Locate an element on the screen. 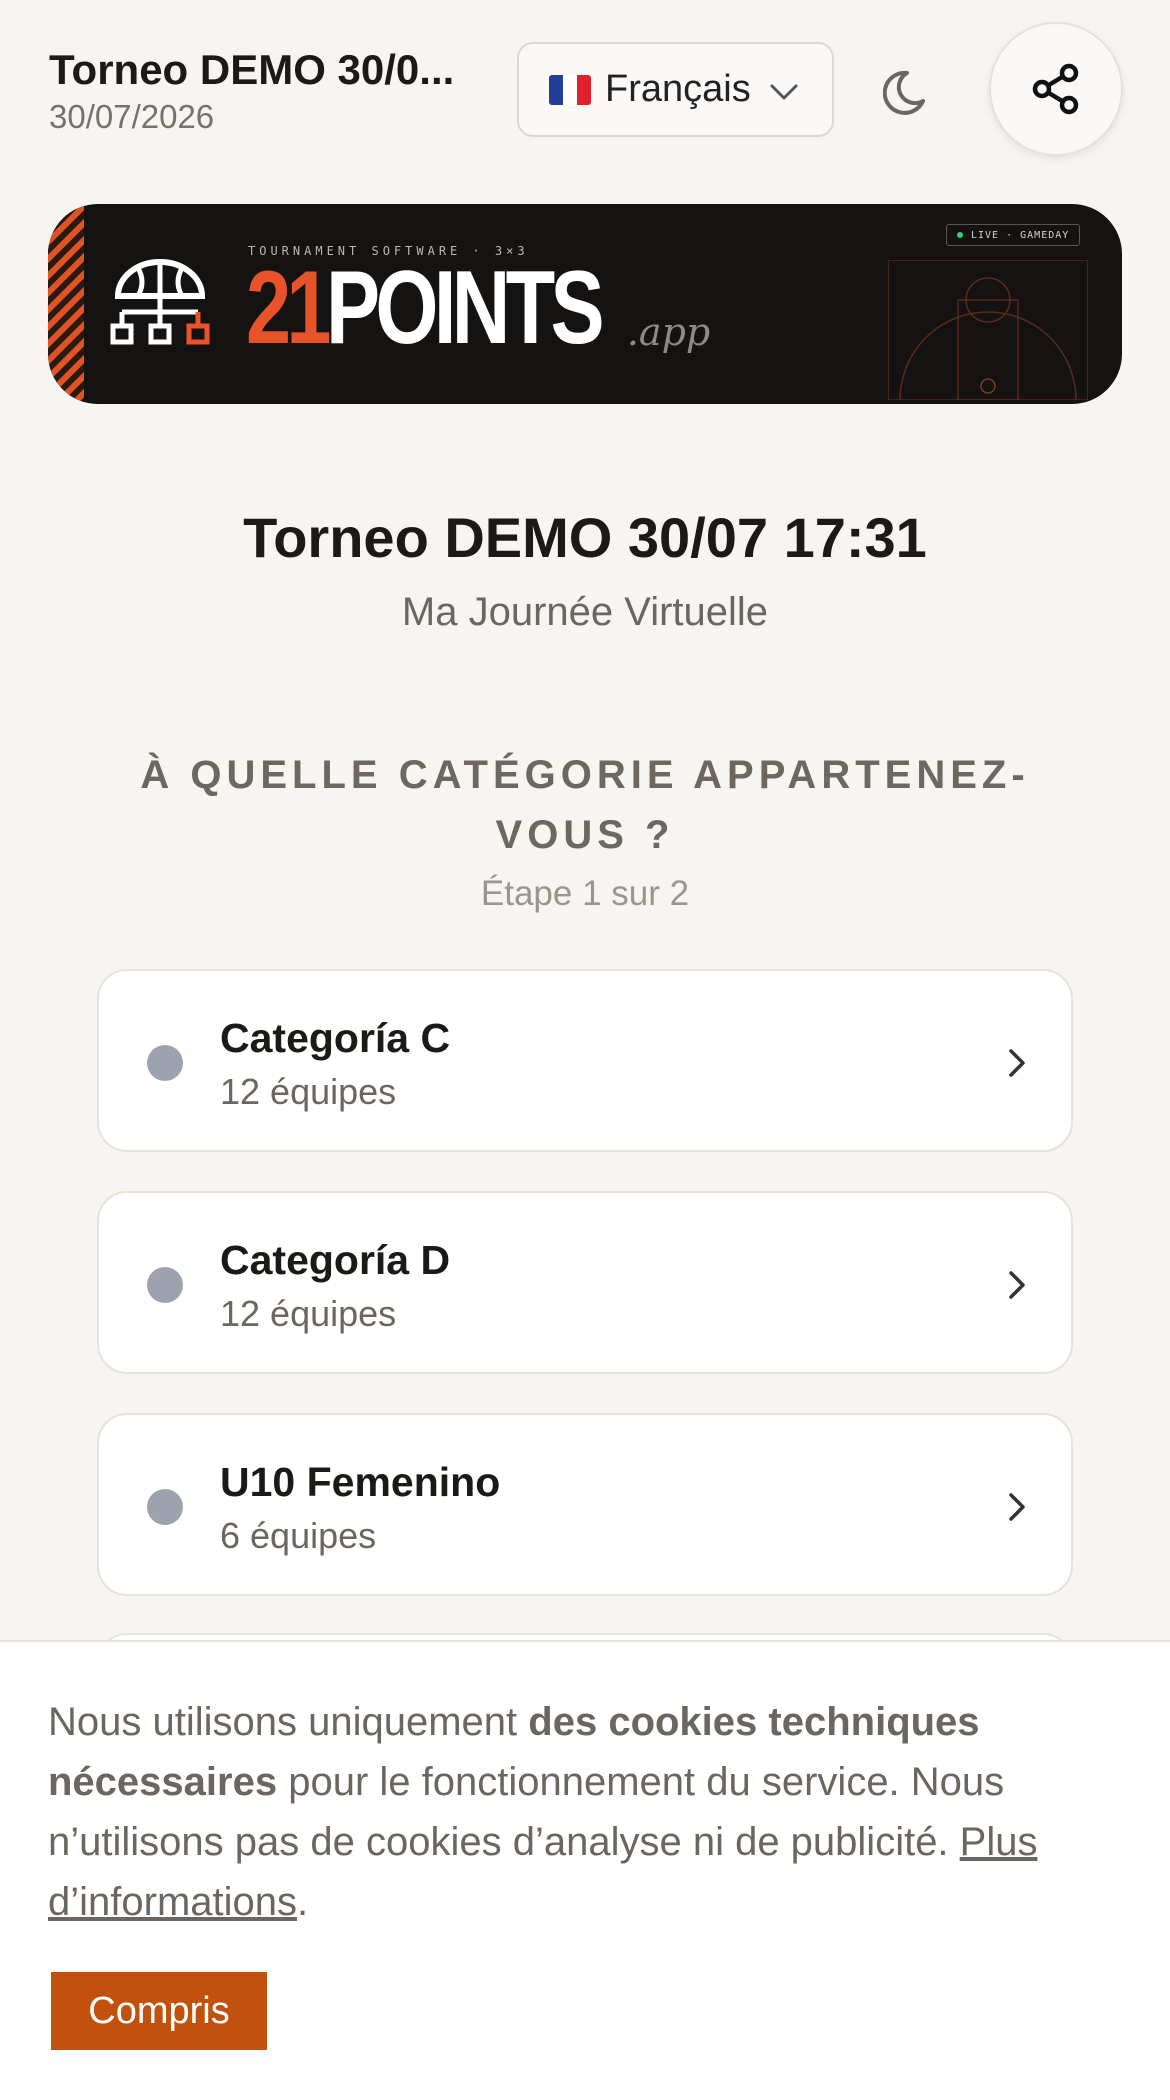  share-button is located at coordinates (1056, 89).